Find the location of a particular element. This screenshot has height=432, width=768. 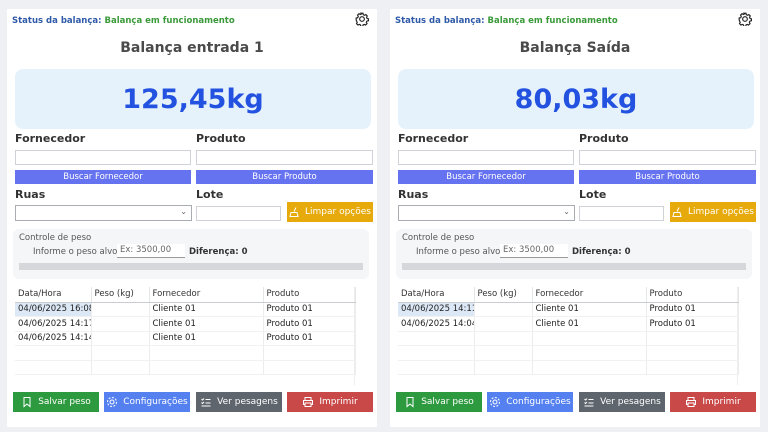

cell-datahora: 04/06/2025 14:17 is located at coordinates (53, 324).